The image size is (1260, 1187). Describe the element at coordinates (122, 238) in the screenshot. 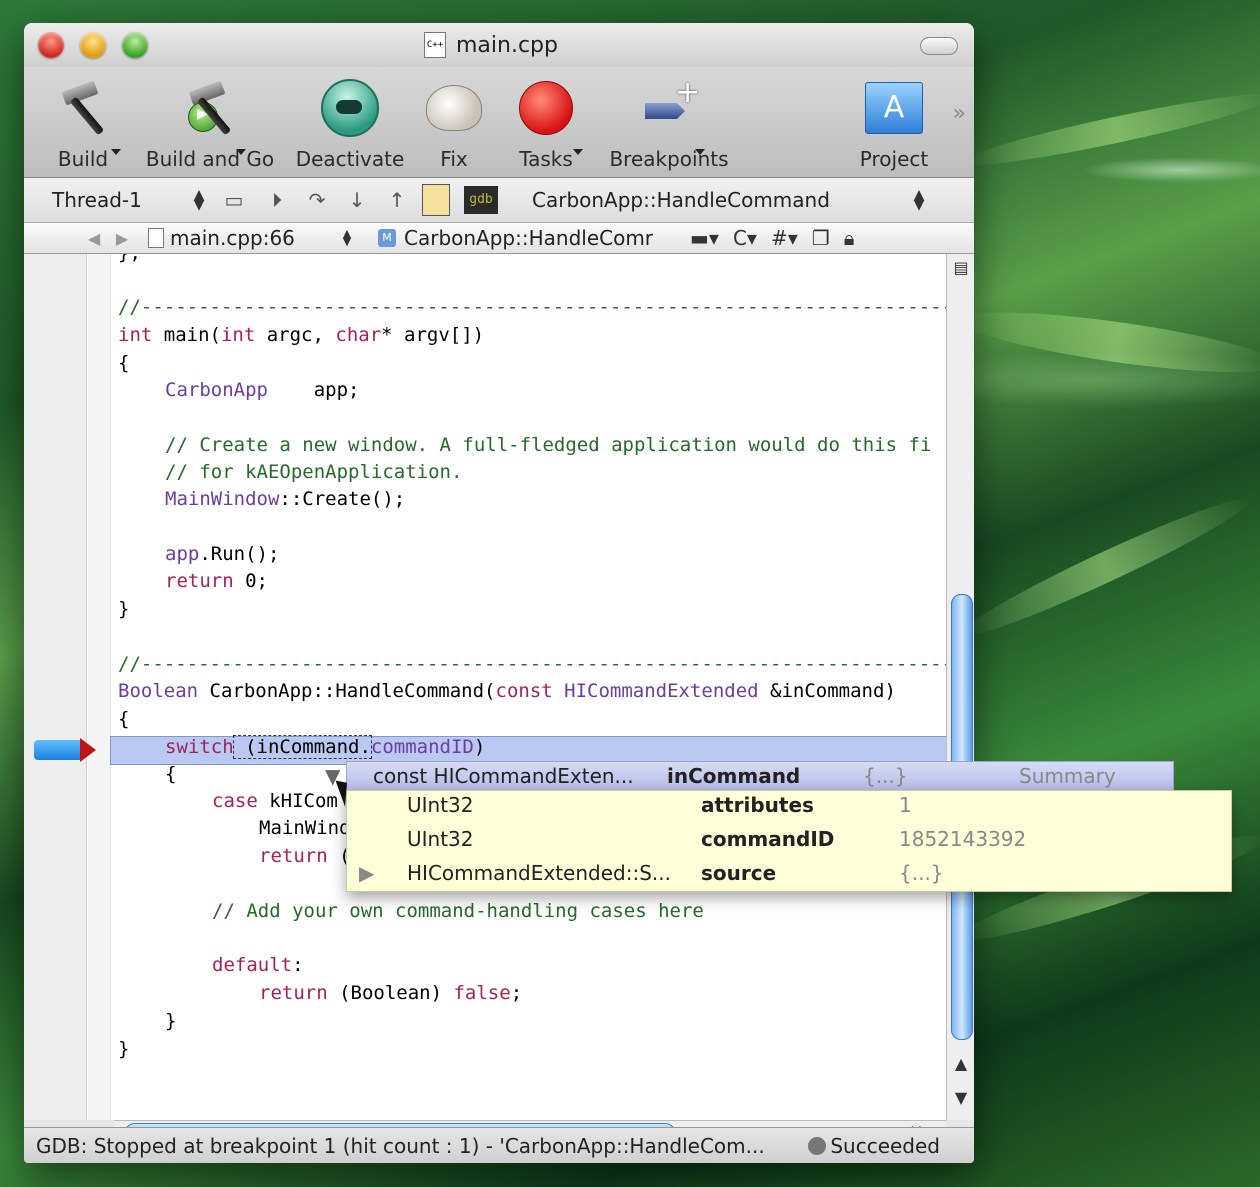

I see `forward-arrow-icon: ▶` at that location.